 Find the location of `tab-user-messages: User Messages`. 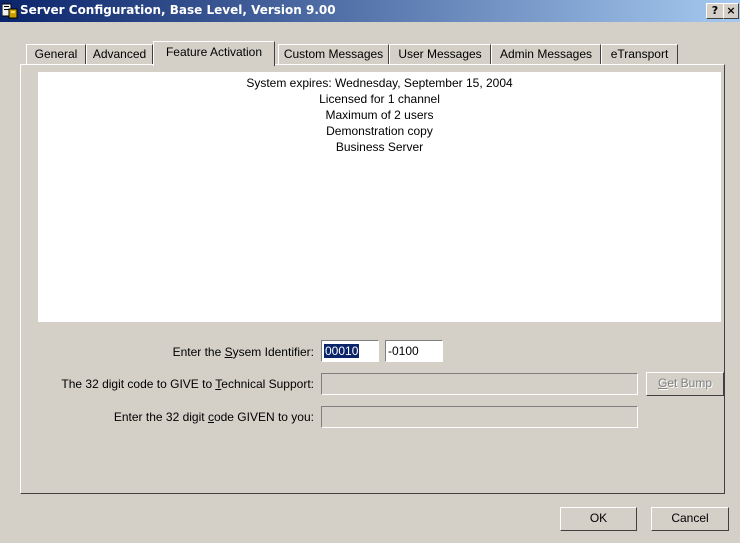

tab-user-messages: User Messages is located at coordinates (440, 54).